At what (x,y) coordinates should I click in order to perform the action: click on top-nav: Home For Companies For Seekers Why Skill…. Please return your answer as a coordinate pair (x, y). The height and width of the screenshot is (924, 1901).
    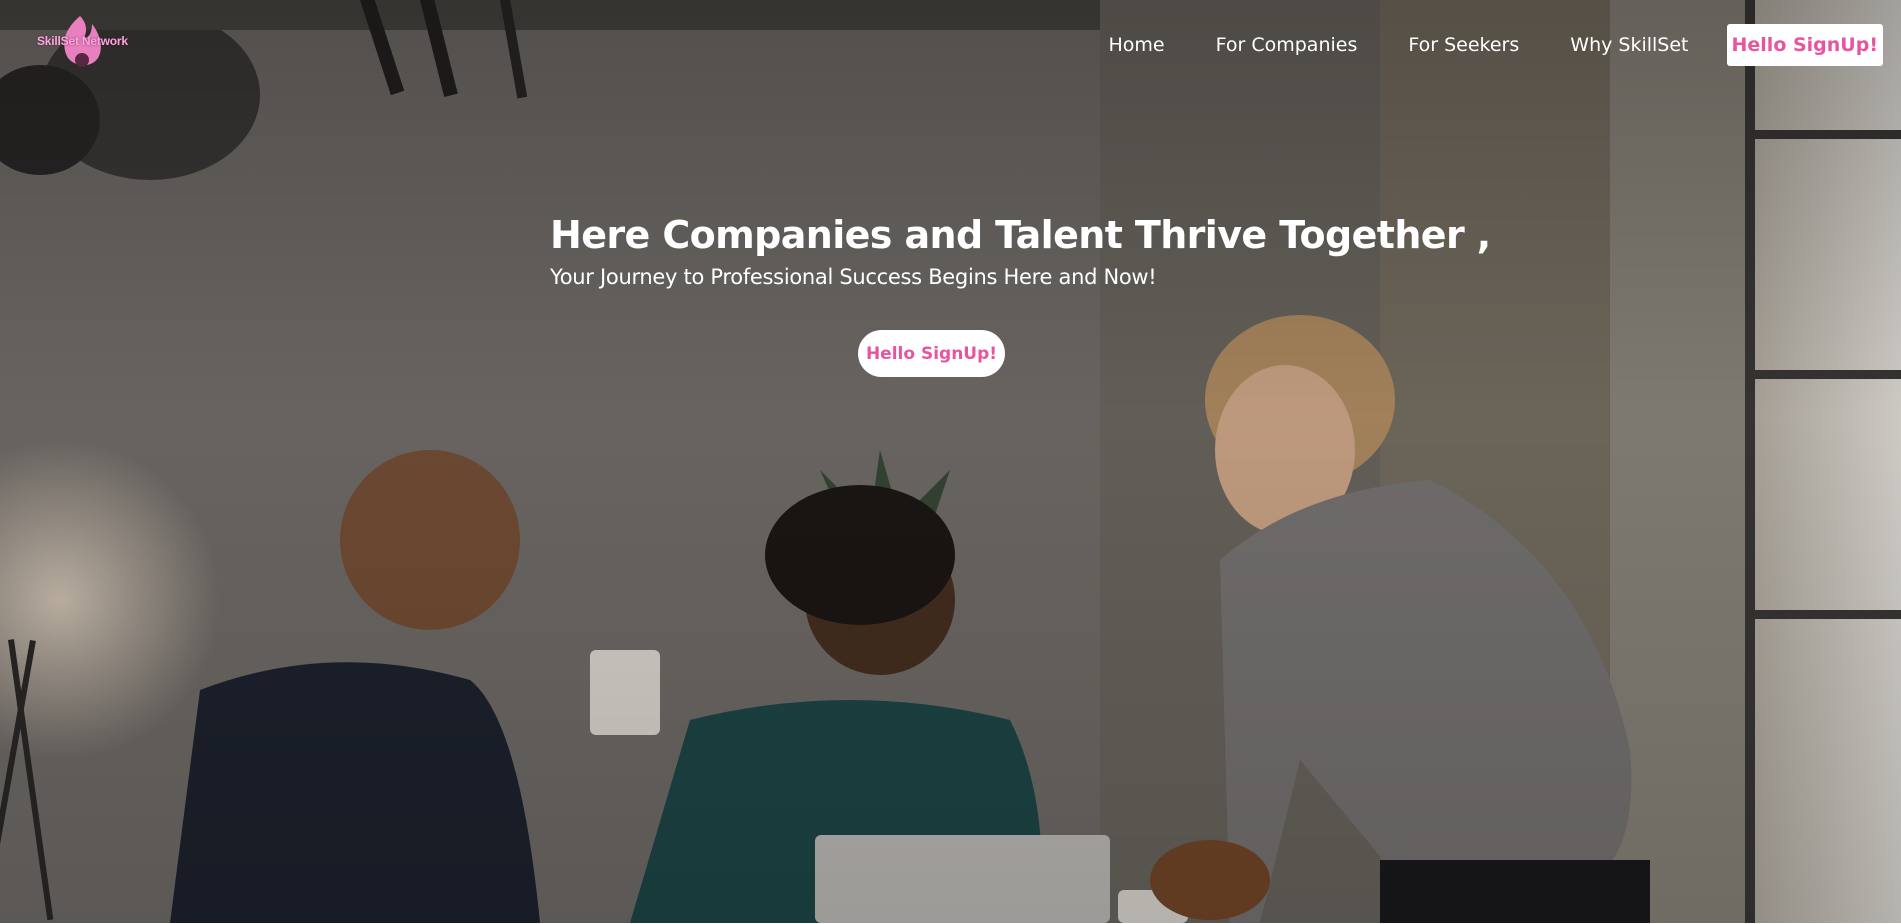
    Looking at the image, I should click on (1496, 45).